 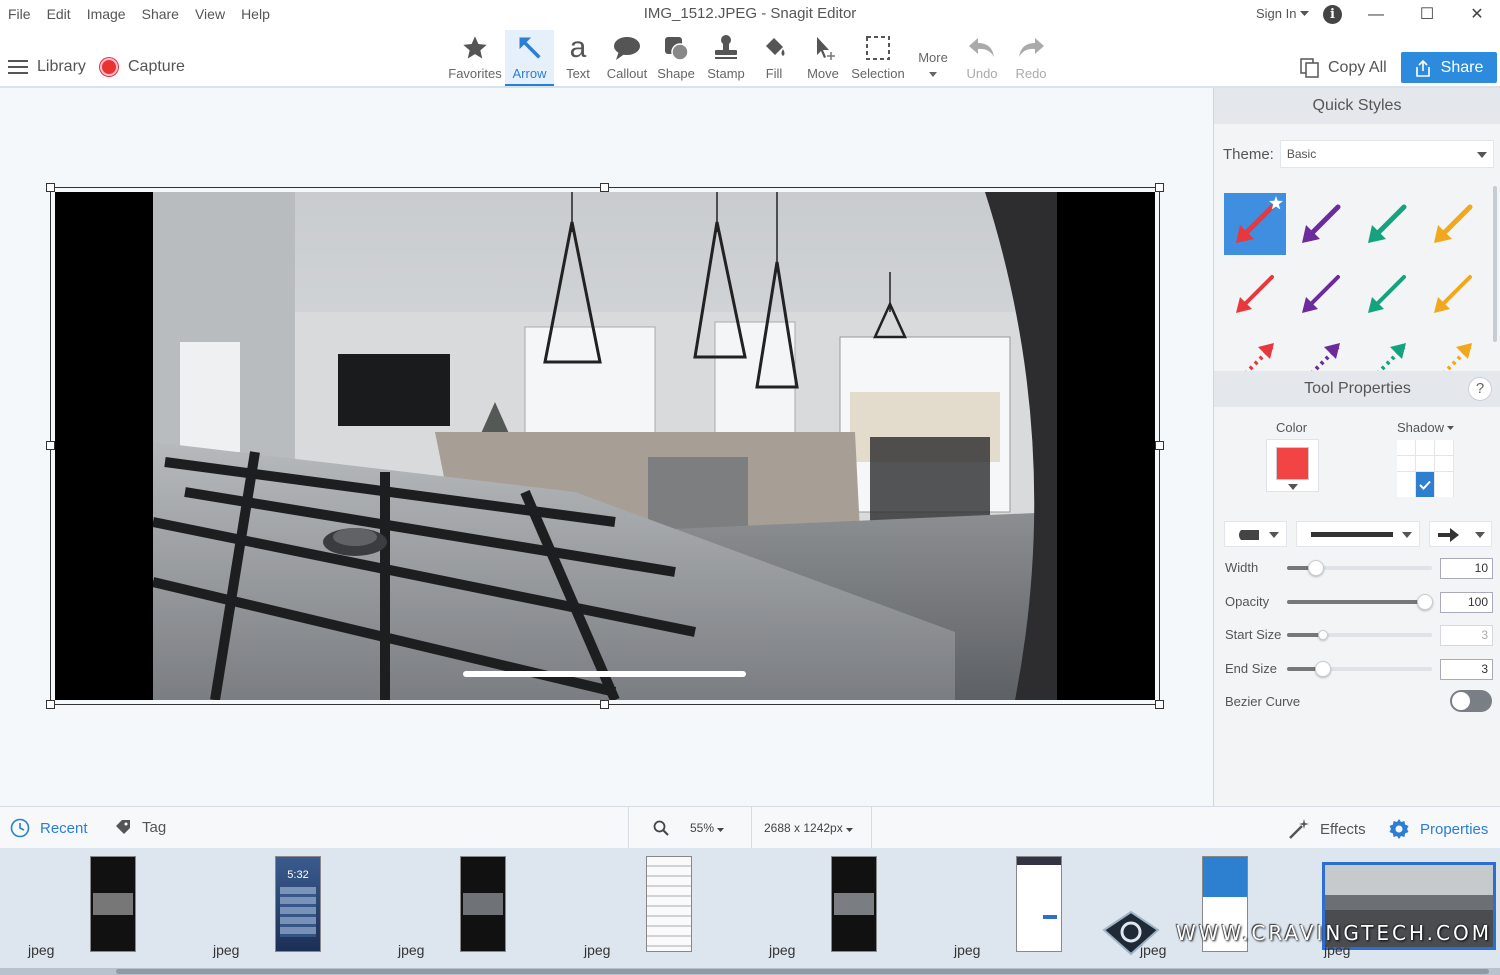 What do you see at coordinates (1255, 534) in the screenshot?
I see `arrow-start-dropdown` at bounding box center [1255, 534].